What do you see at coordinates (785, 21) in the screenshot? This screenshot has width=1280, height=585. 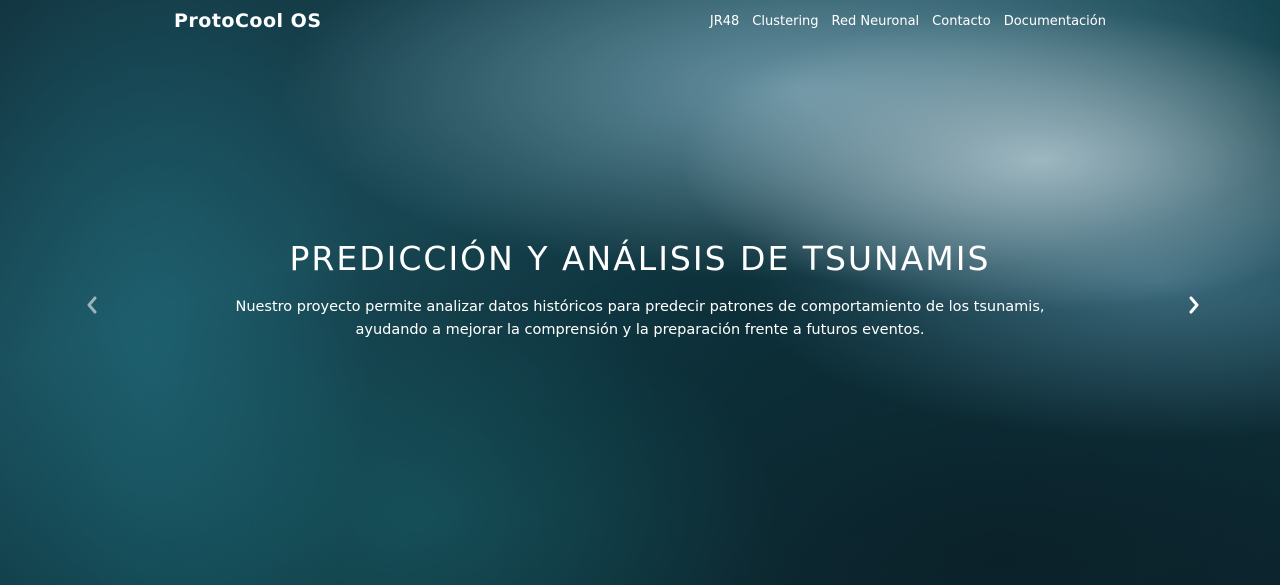 I see `nav-link-clustering: Clustering` at bounding box center [785, 21].